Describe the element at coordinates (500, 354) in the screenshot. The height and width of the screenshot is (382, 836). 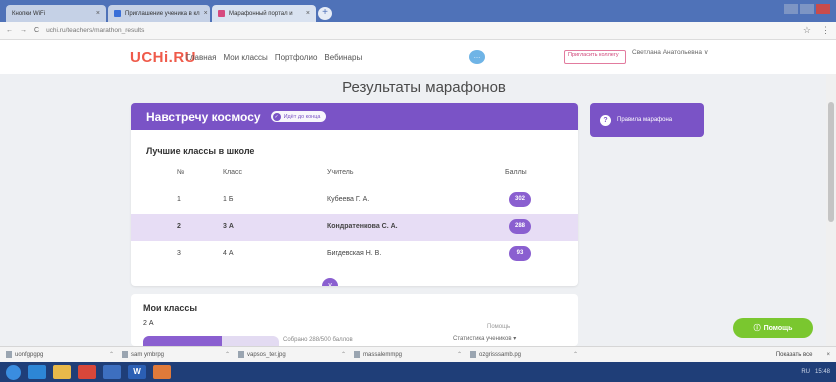
I see `download-filename: ozgrisssamb.pg` at that location.